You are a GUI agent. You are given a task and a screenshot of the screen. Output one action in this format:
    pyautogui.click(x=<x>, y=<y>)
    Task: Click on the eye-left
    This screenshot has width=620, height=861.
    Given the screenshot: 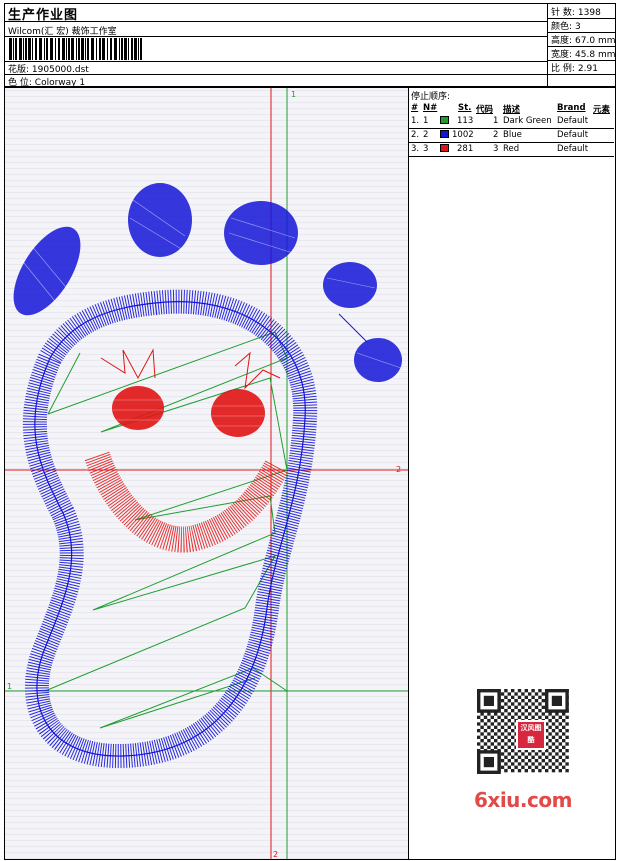 What is the action you would take?
    pyautogui.click(x=138, y=408)
    